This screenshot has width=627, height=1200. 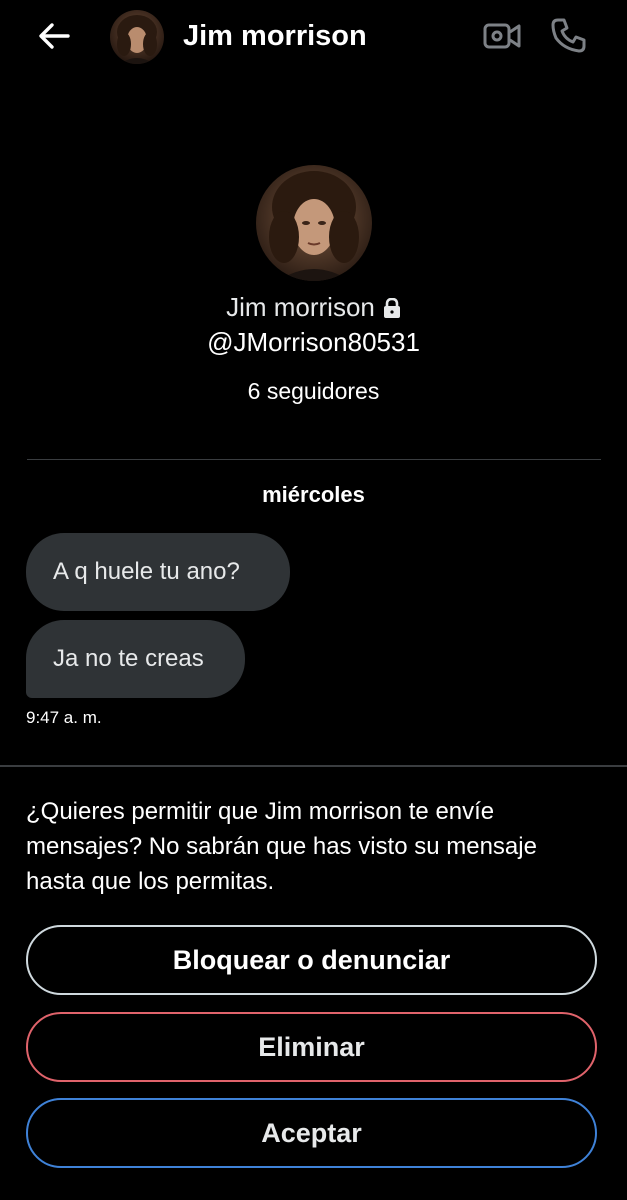 What do you see at coordinates (313, 766) in the screenshot?
I see `separator` at bounding box center [313, 766].